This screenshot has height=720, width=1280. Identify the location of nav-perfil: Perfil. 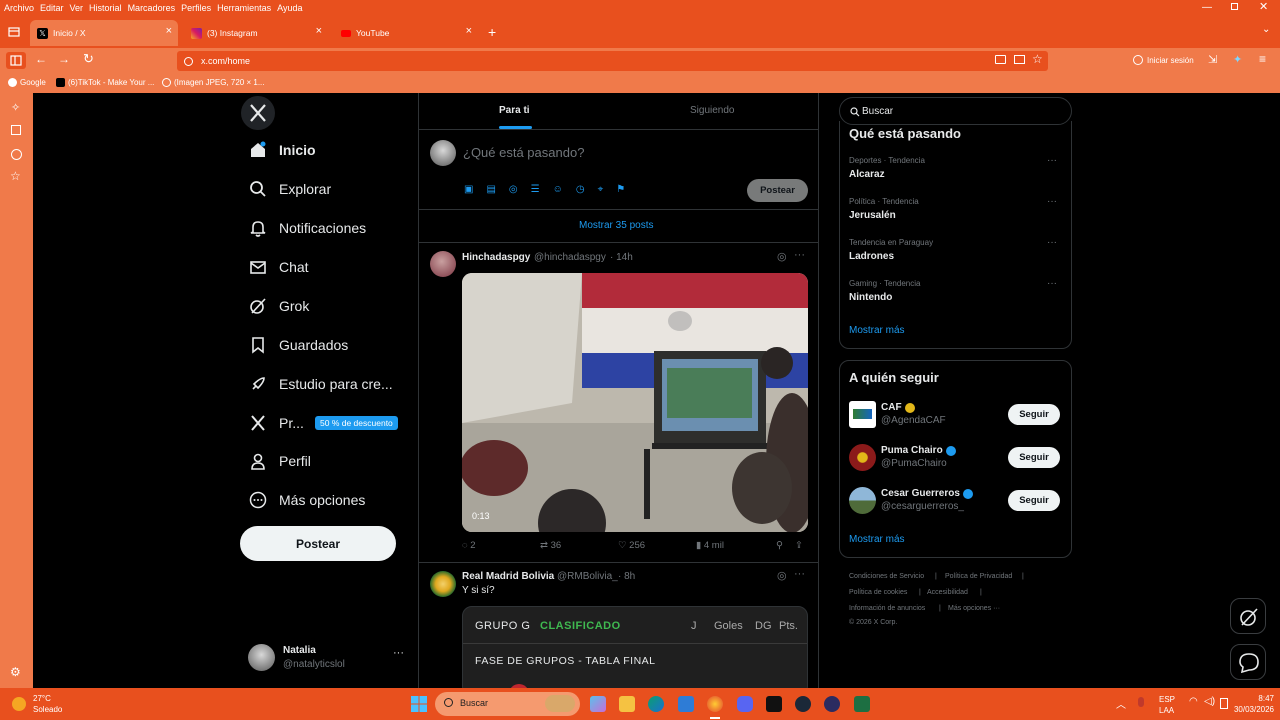
(280, 461).